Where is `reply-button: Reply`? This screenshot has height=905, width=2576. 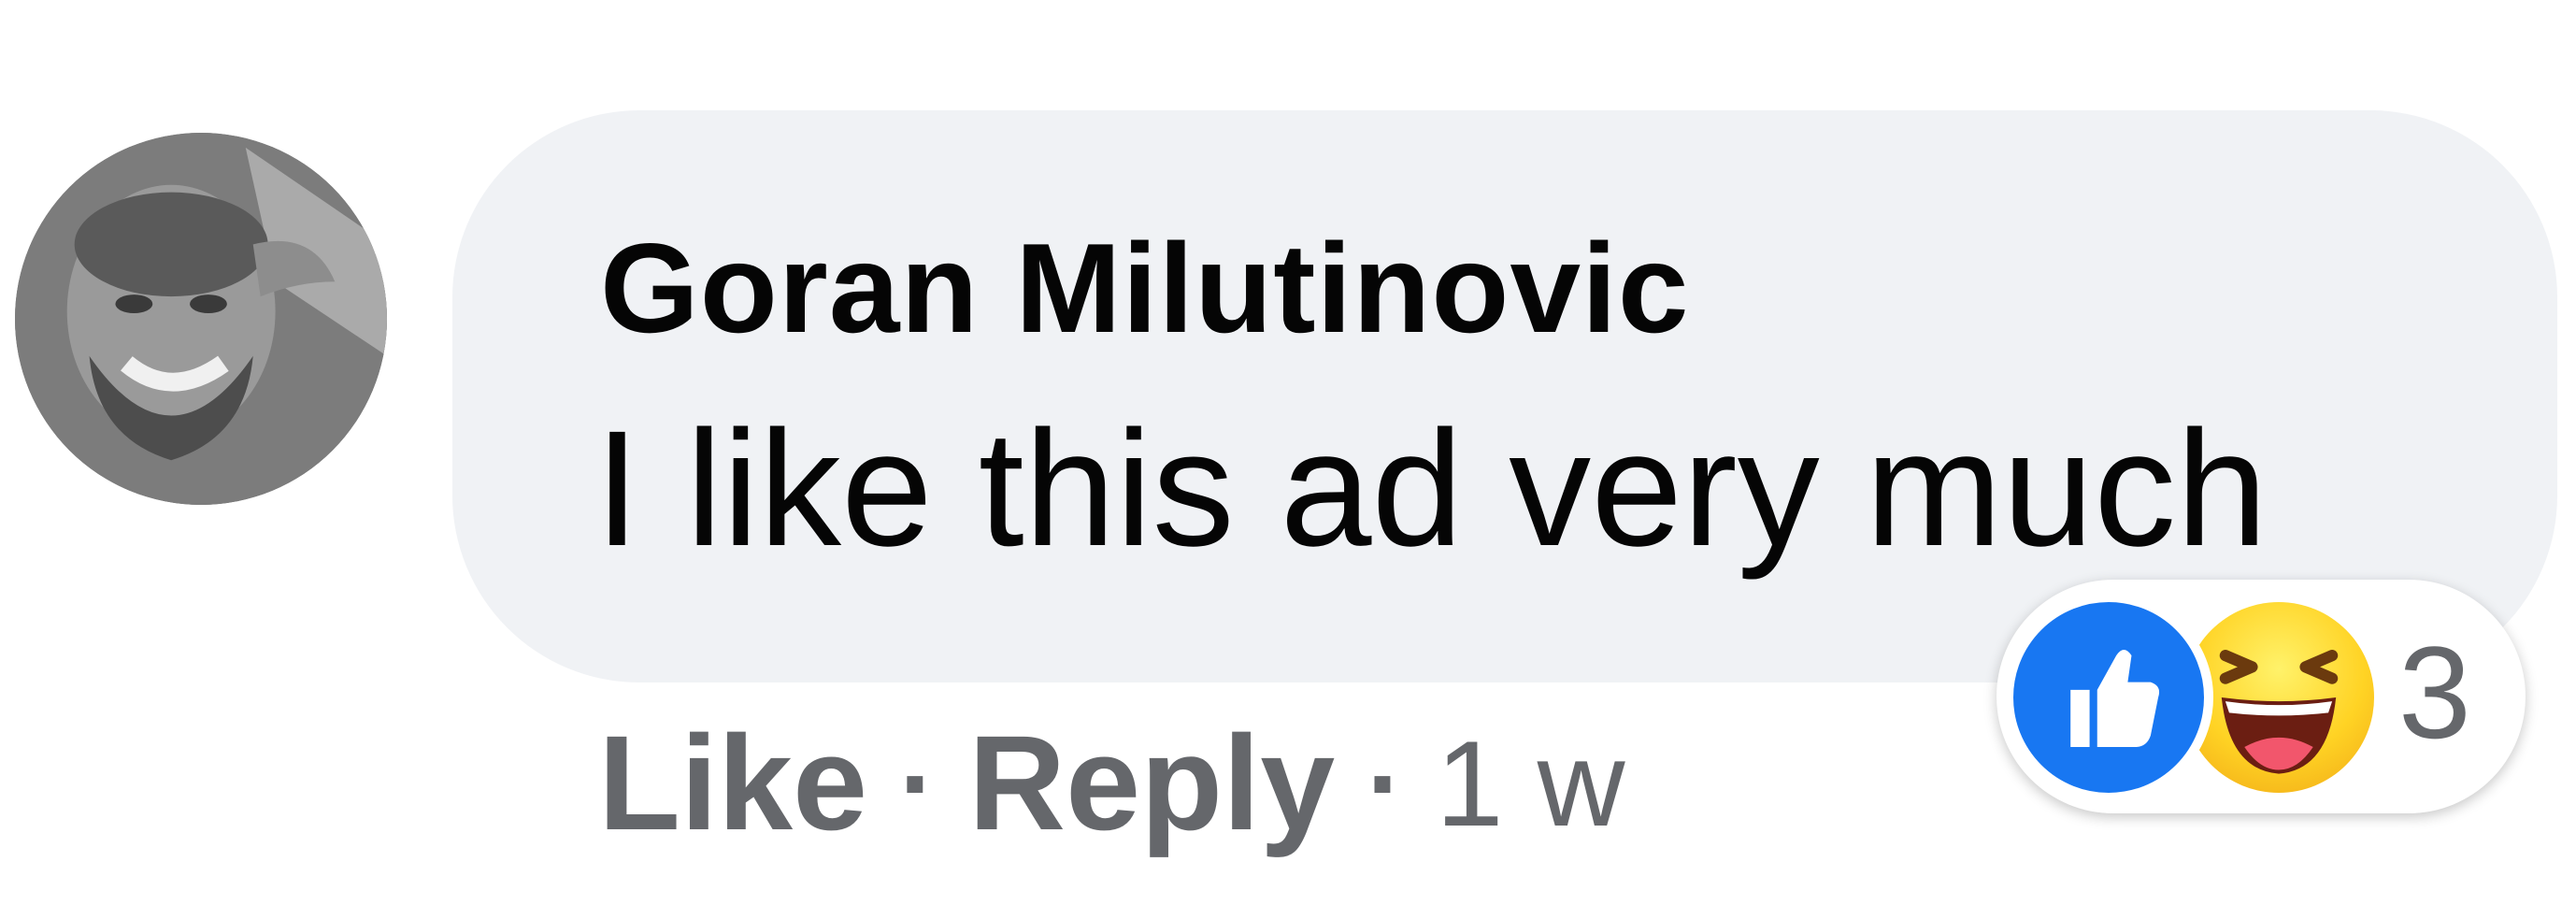 reply-button: Reply is located at coordinates (1151, 783).